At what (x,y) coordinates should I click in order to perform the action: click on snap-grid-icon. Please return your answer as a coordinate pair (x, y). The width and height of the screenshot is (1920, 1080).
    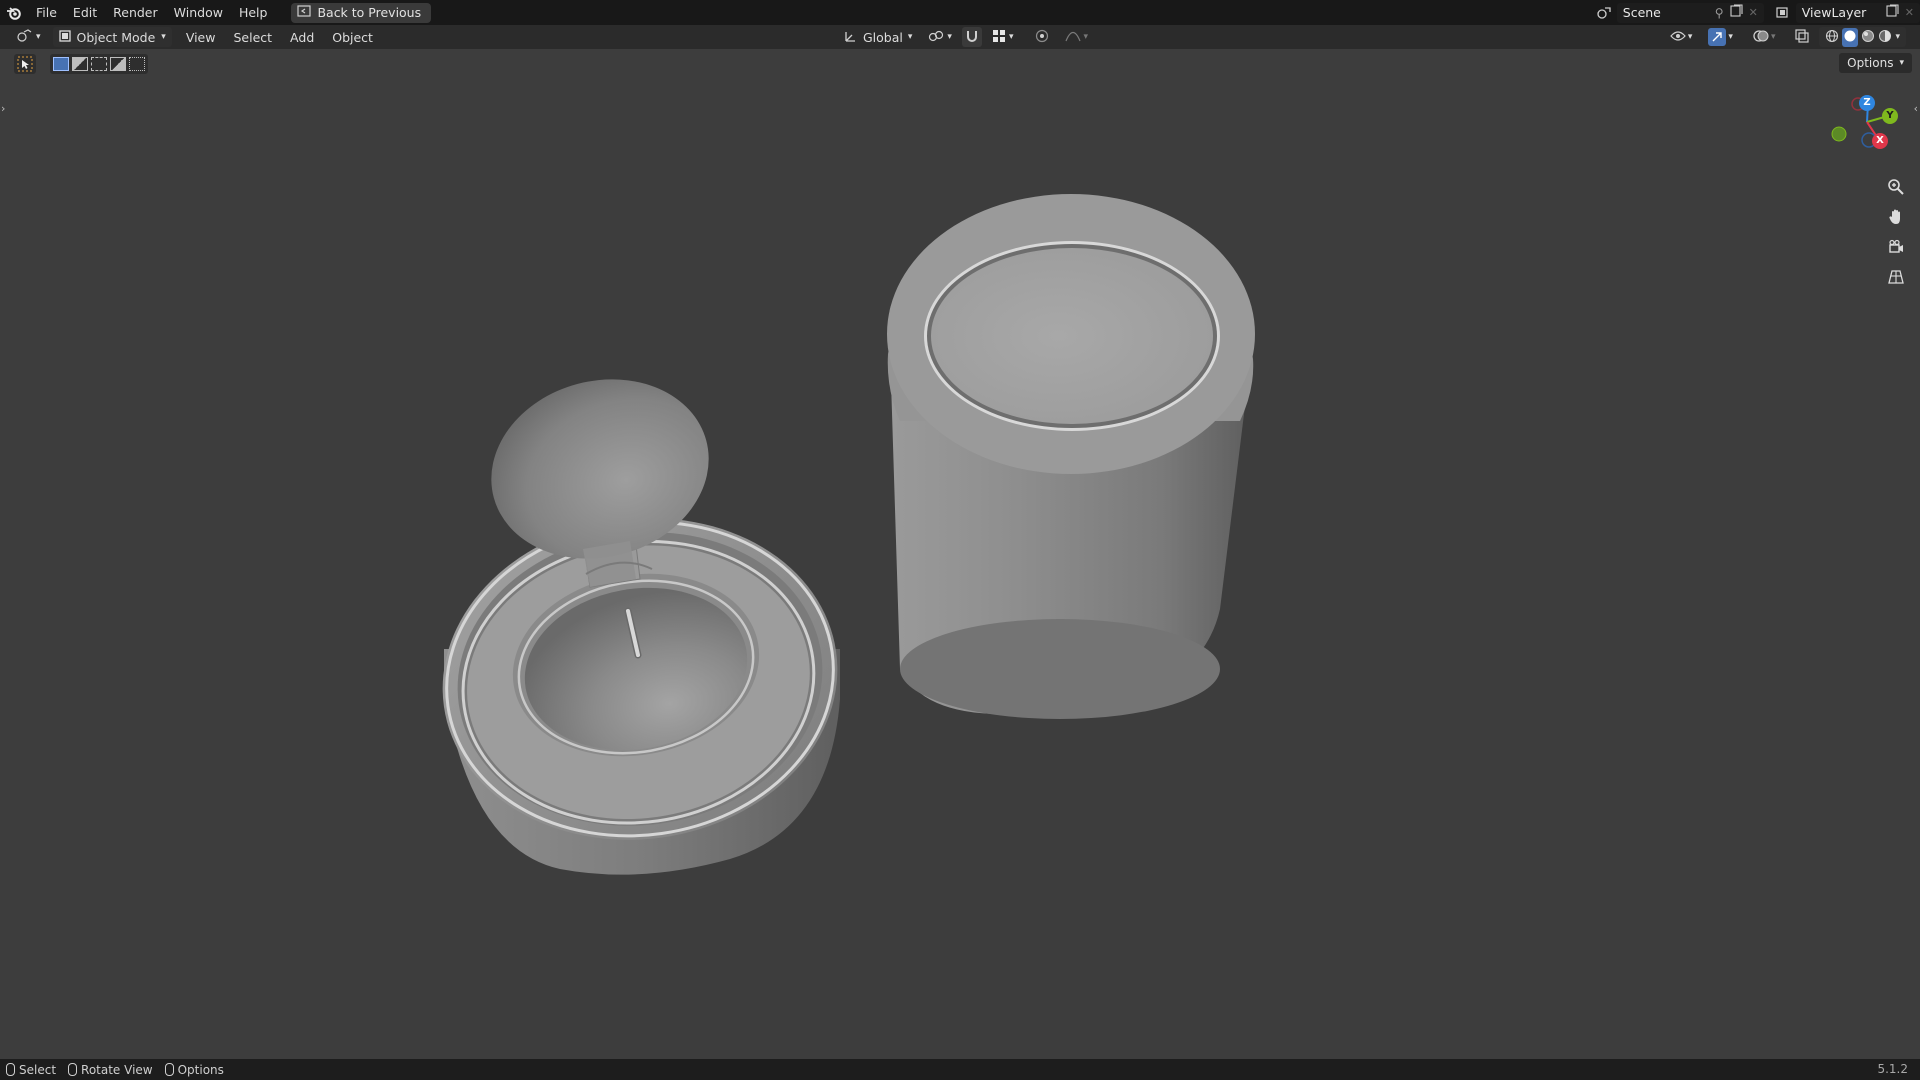
    Looking at the image, I should click on (999, 37).